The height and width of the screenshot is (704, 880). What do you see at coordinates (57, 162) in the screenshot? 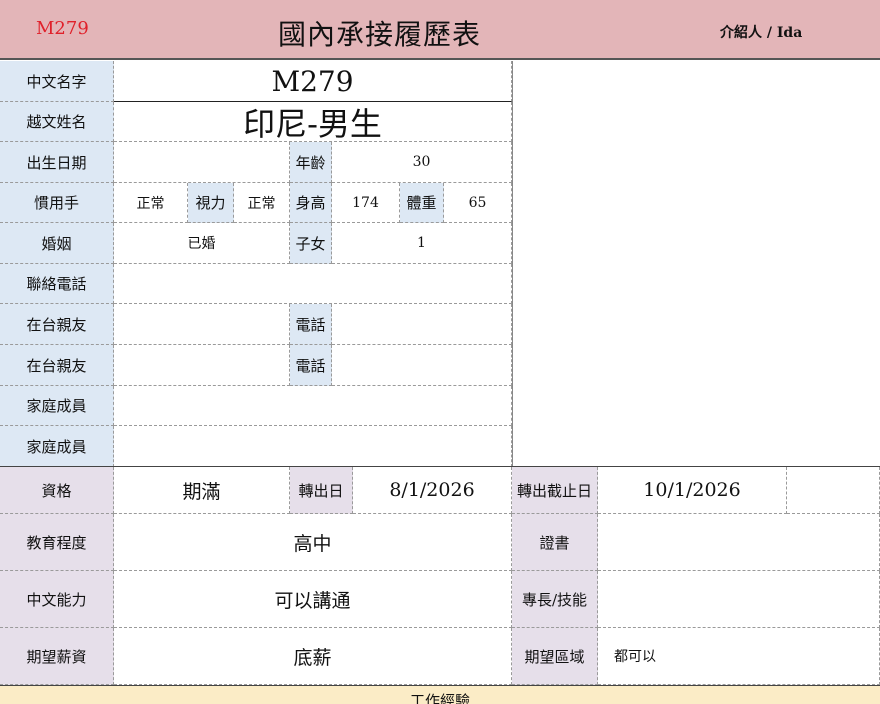
I see `birthdate-label: 出生日期` at bounding box center [57, 162].